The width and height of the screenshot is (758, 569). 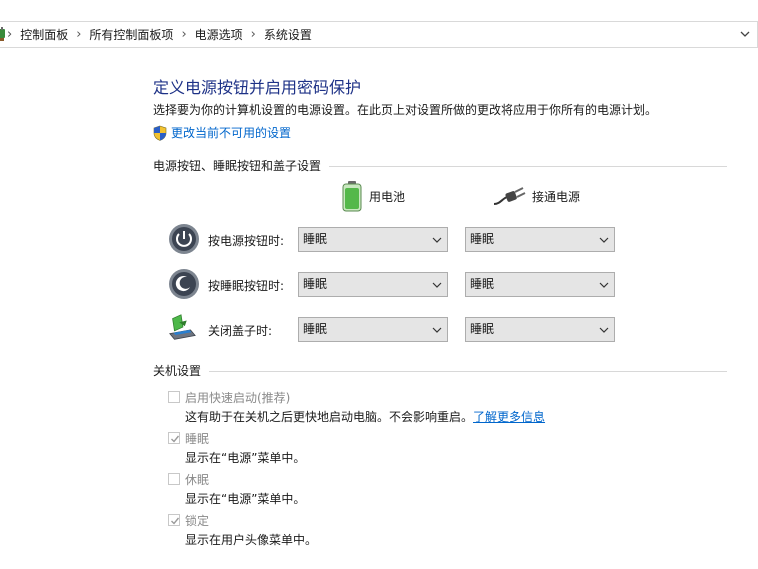 I want to click on column-plugged: 接通电源, so click(x=536, y=196).